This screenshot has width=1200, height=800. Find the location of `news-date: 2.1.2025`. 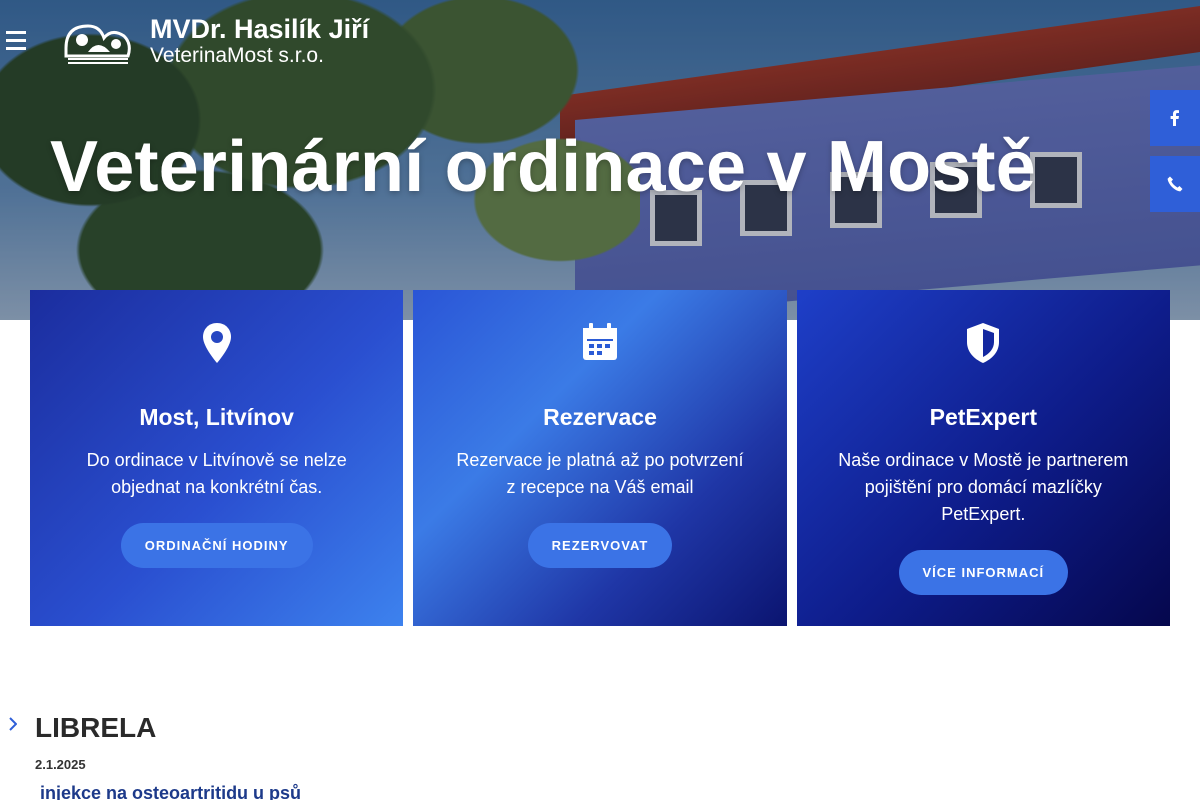

news-date: 2.1.2025 is located at coordinates (60, 764).